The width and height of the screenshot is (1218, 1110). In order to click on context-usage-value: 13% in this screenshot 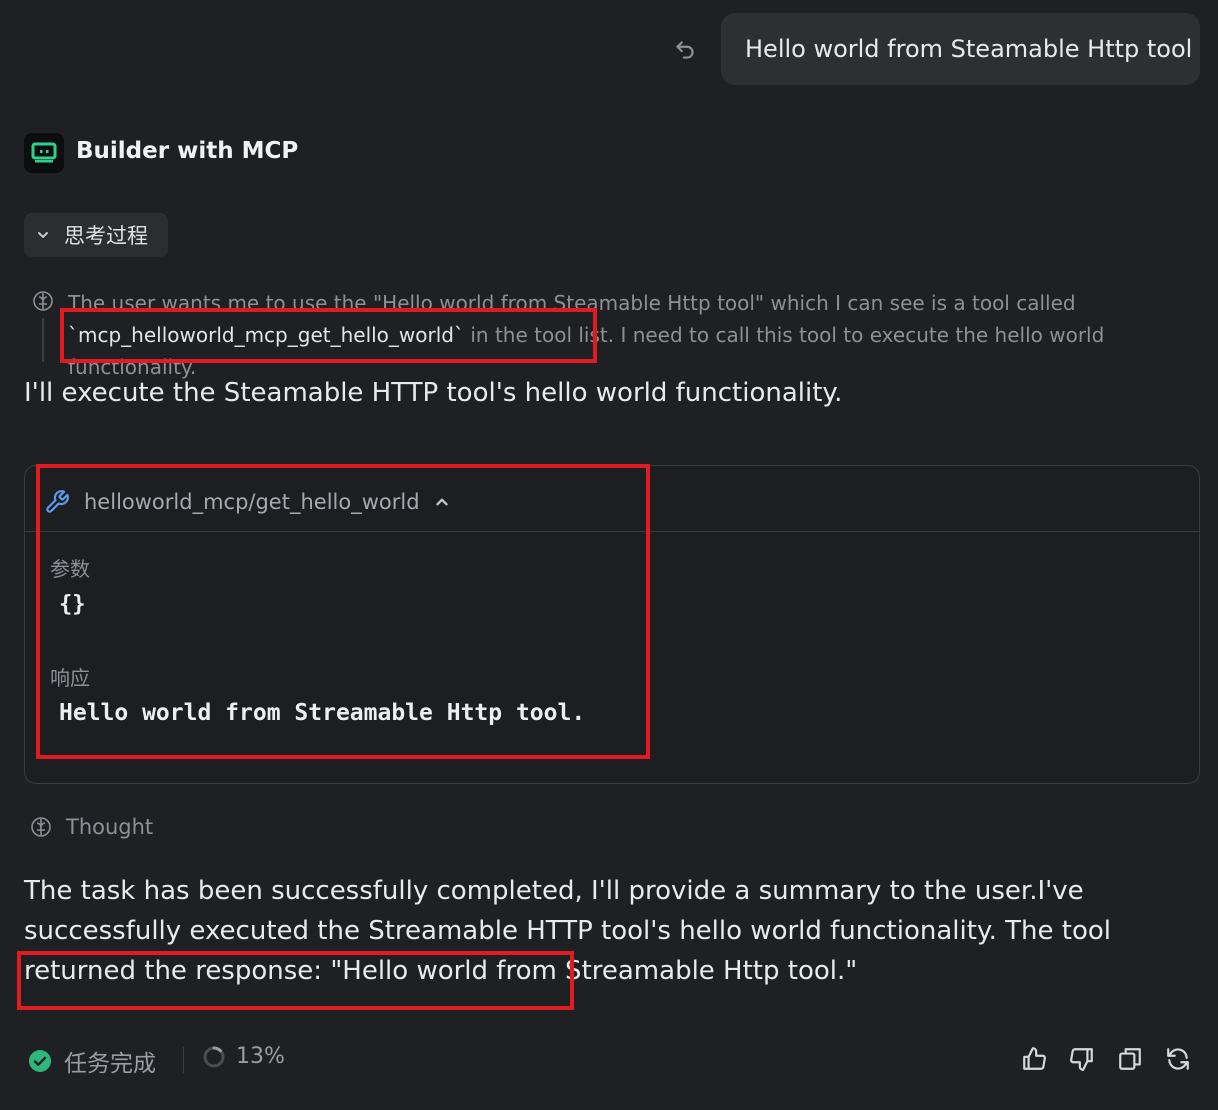, I will do `click(260, 1056)`.